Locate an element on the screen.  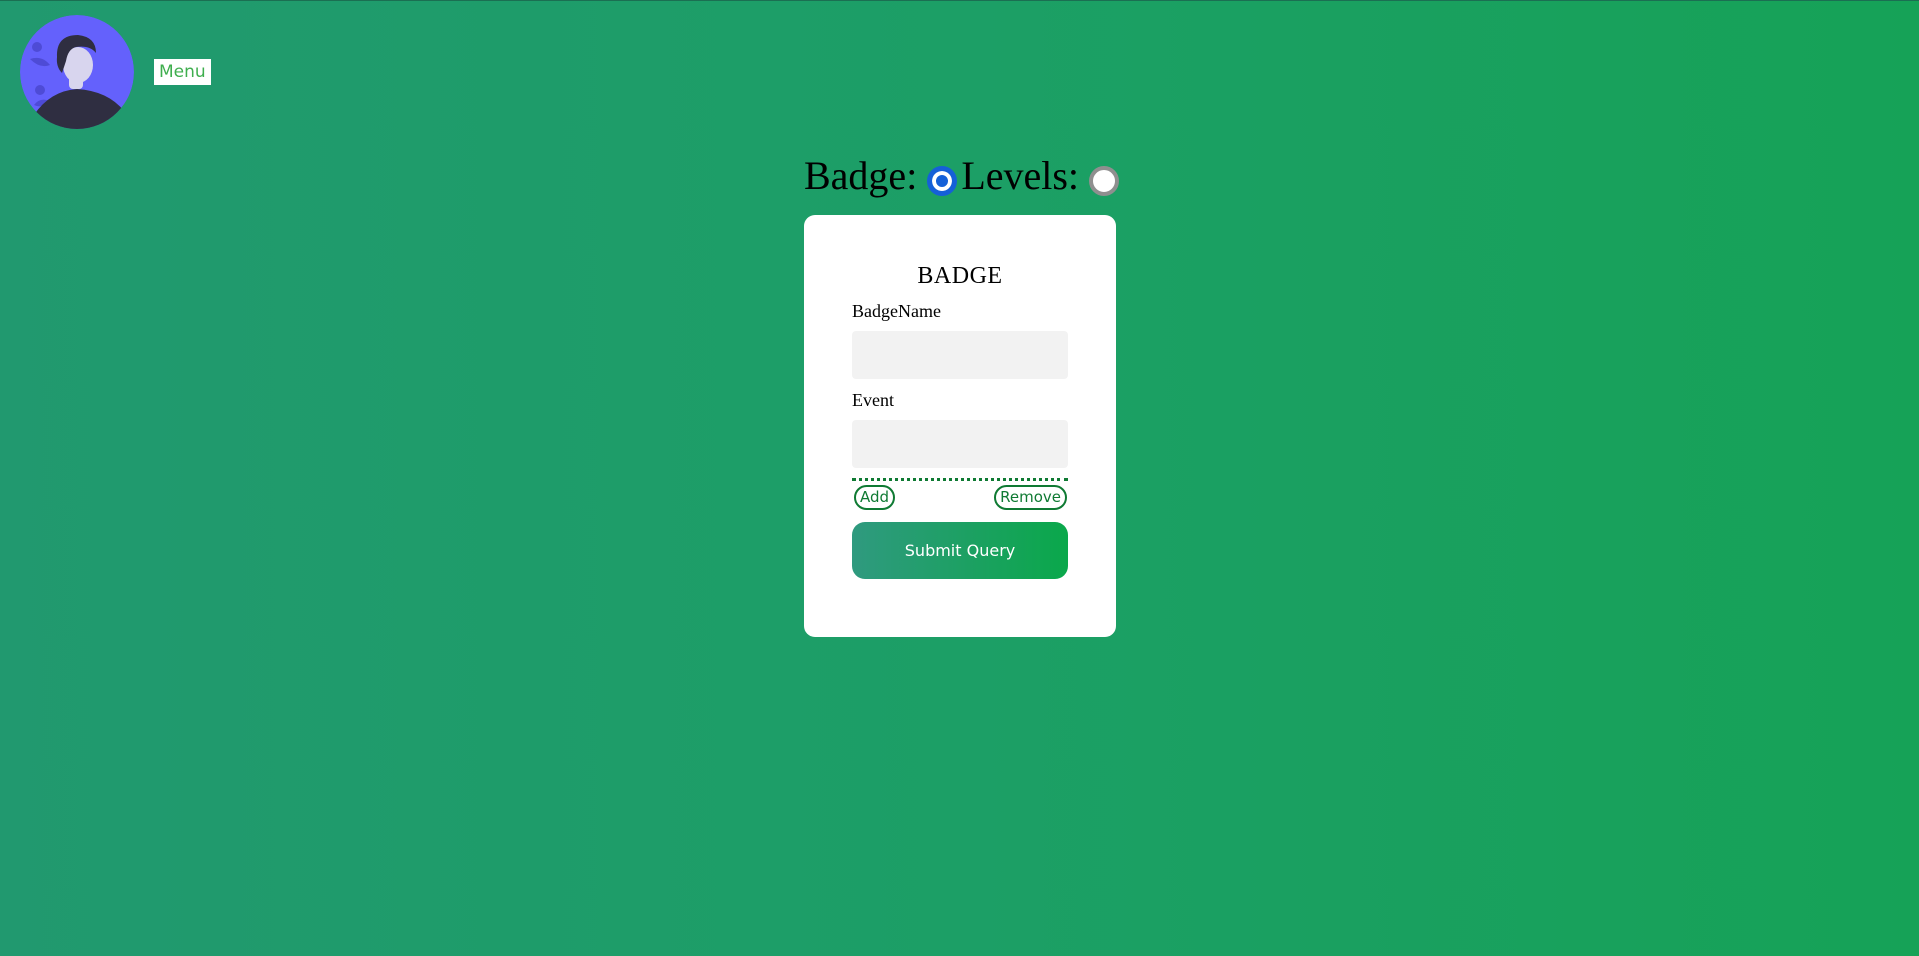
event-divider is located at coordinates (960, 479).